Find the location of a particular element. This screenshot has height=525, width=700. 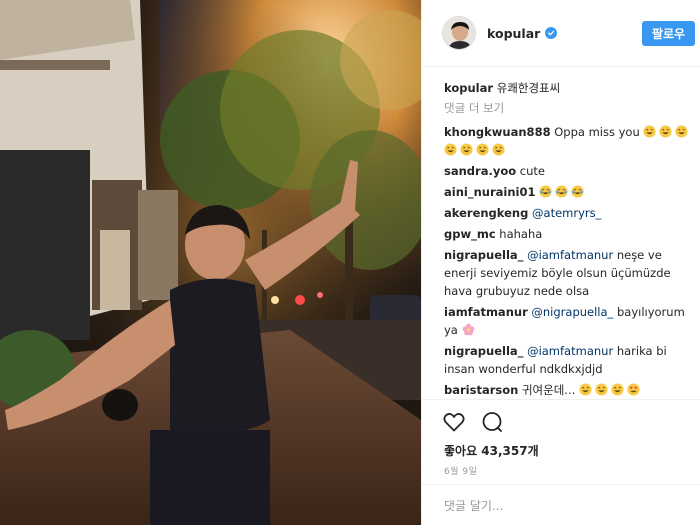

hearteyes-emoji-icon is located at coordinates (633, 389).